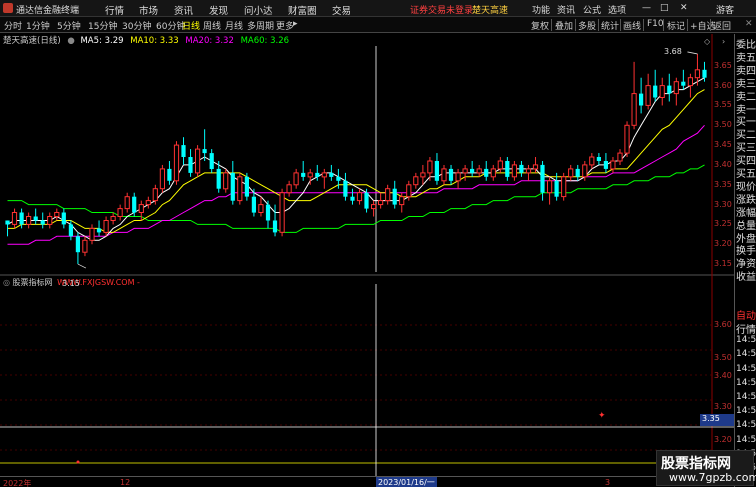 The height and width of the screenshot is (487, 756). Describe the element at coordinates (723, 324) in the screenshot. I see `sub-price-tick: 3.60` at that location.